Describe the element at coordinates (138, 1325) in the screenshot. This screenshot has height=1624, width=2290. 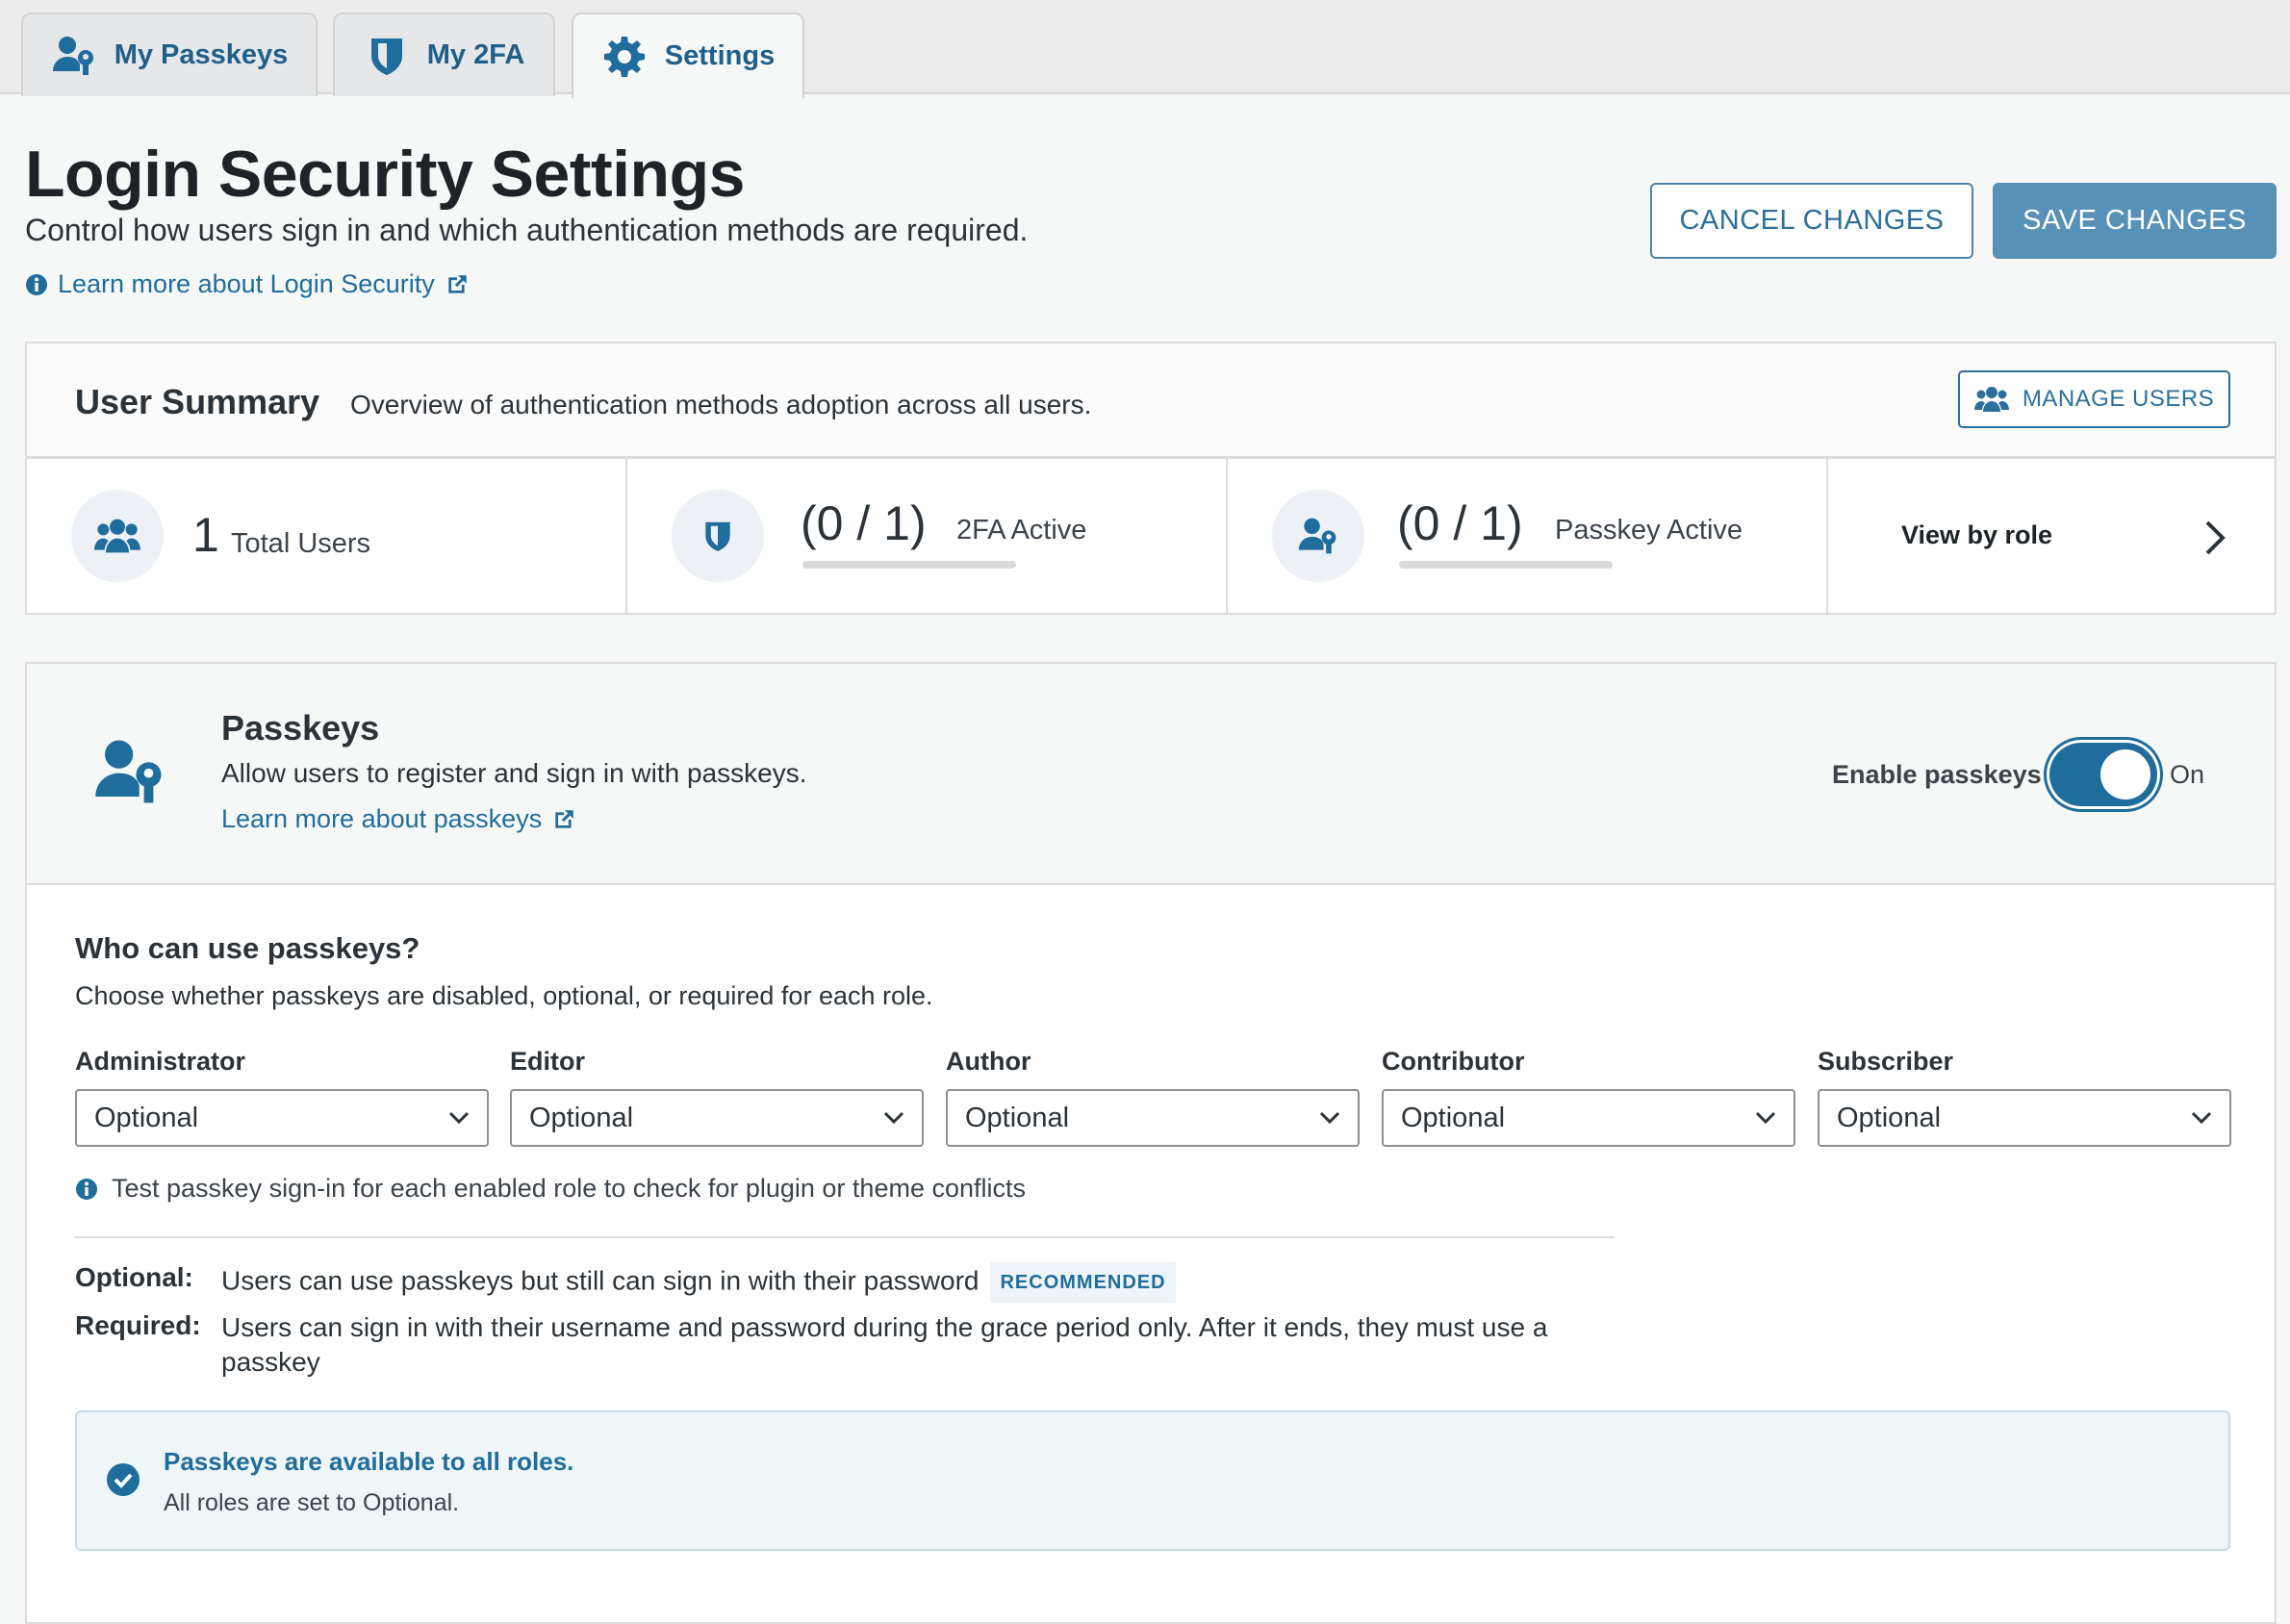
I see `definition-term: Required:` at that location.